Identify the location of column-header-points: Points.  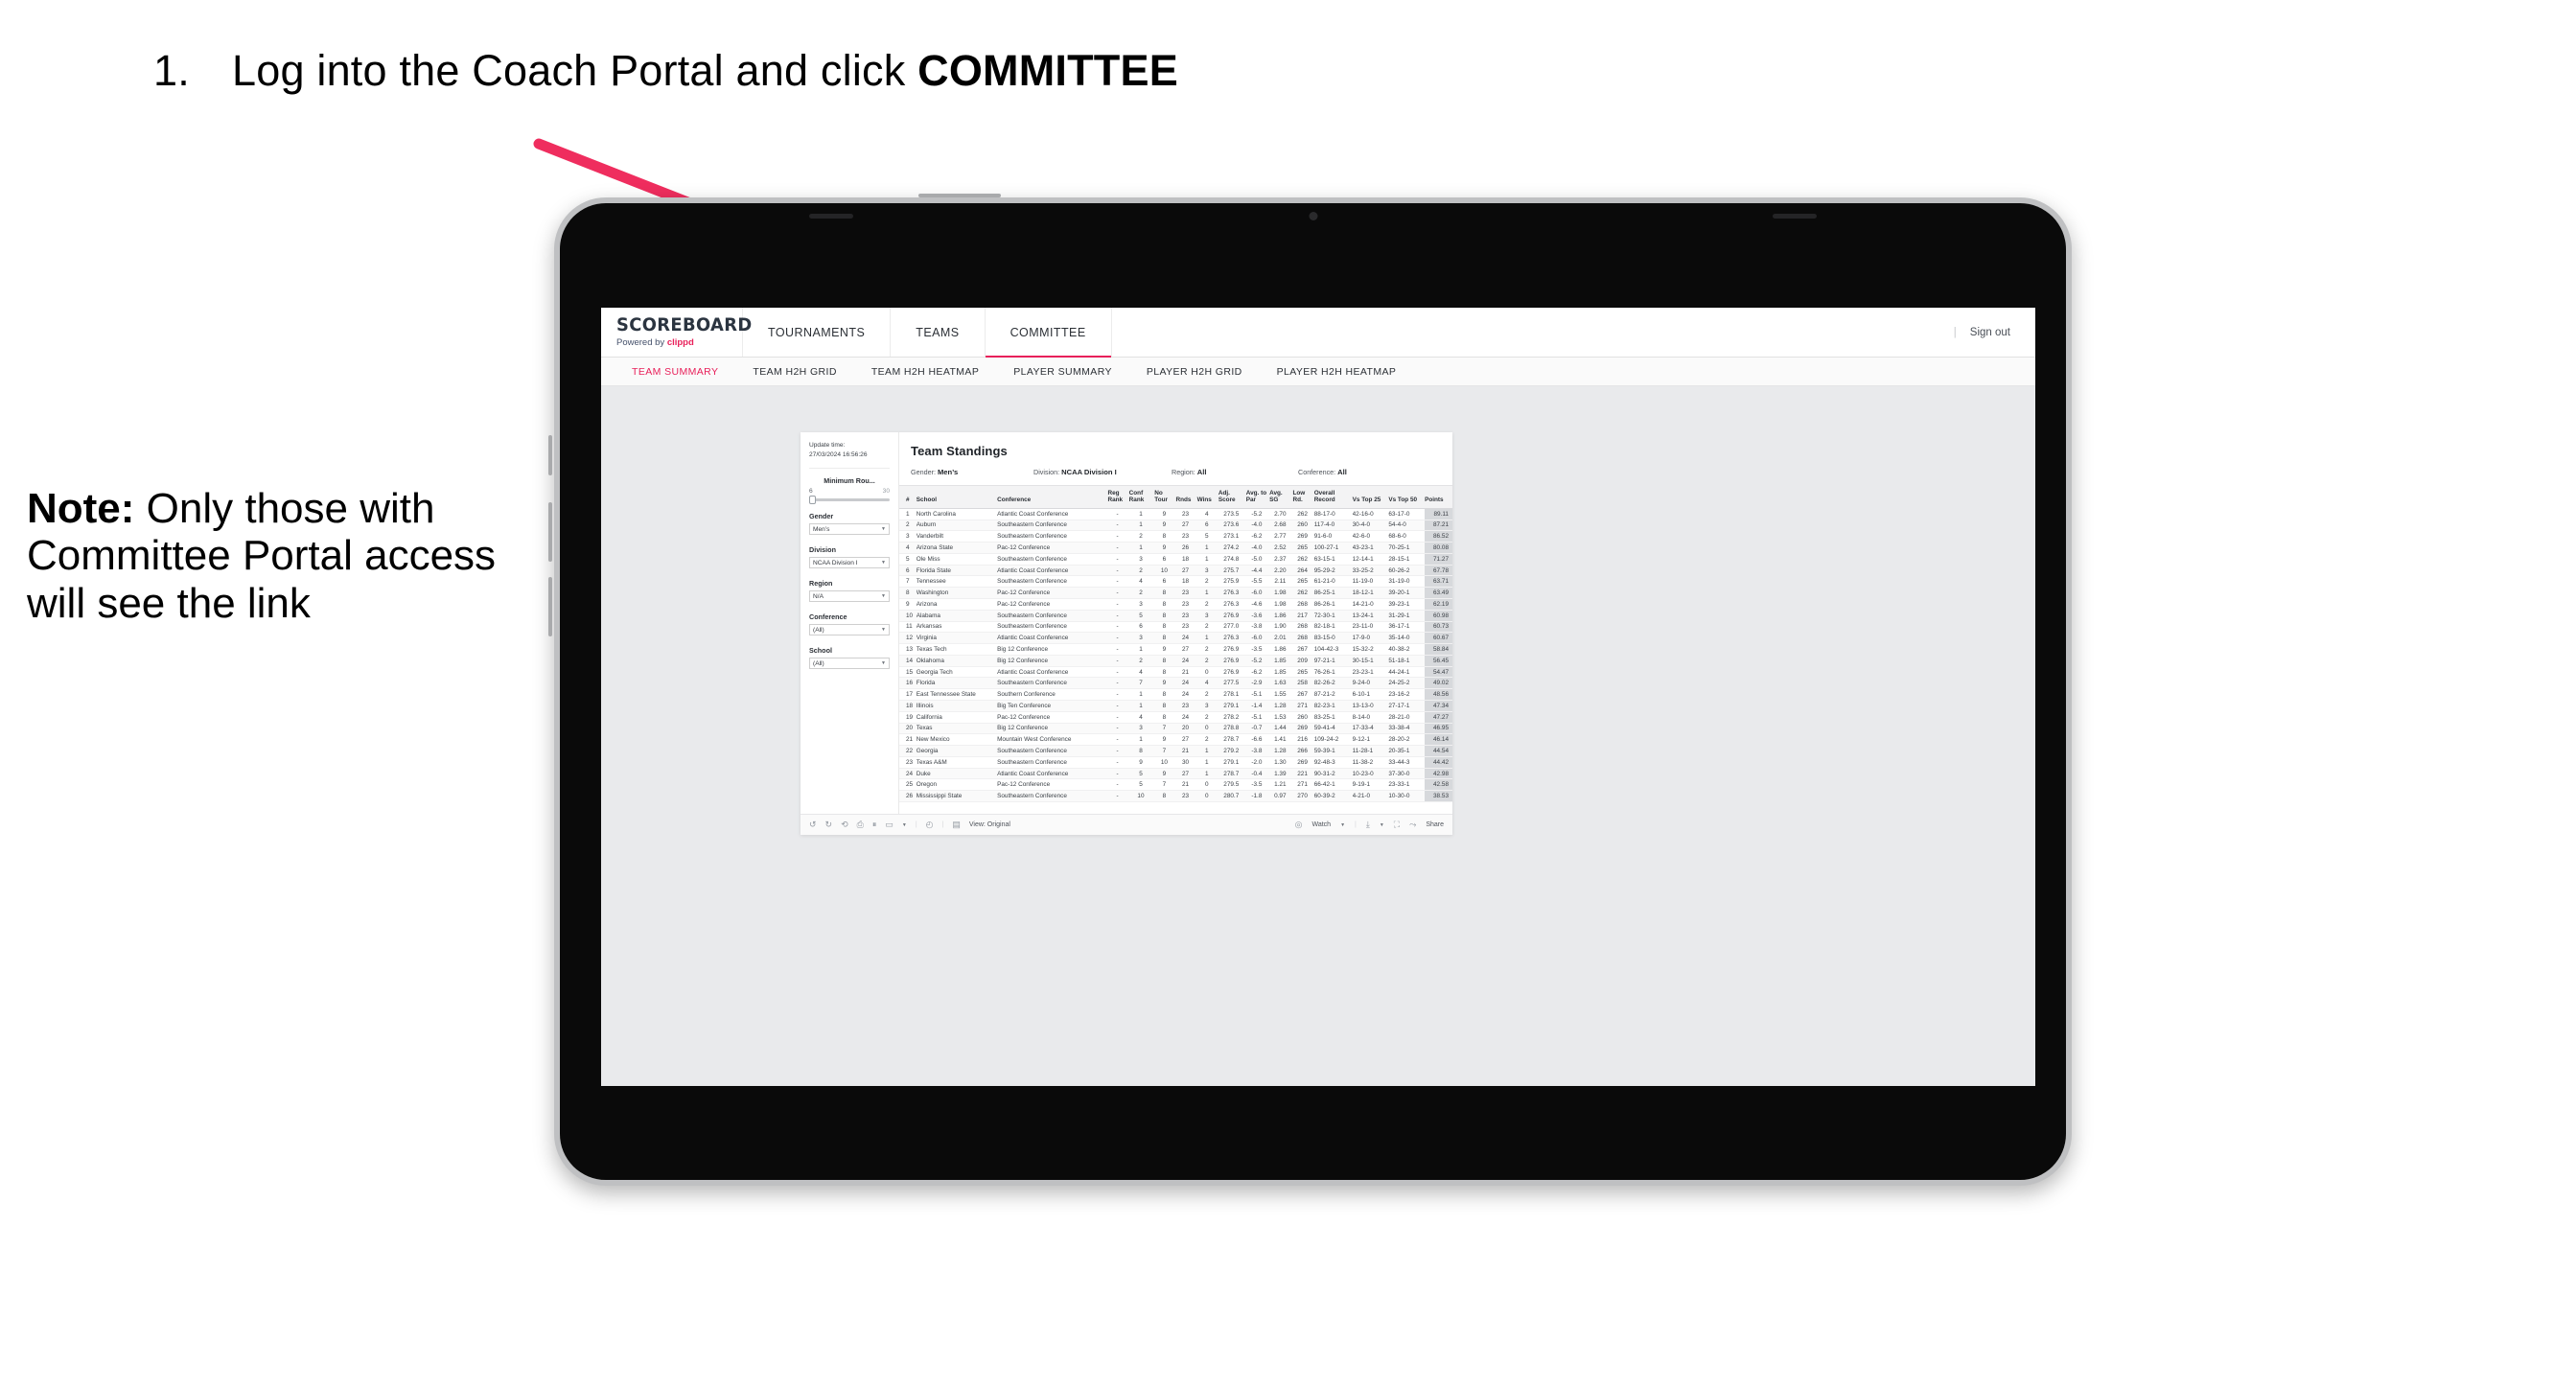
(1439, 497).